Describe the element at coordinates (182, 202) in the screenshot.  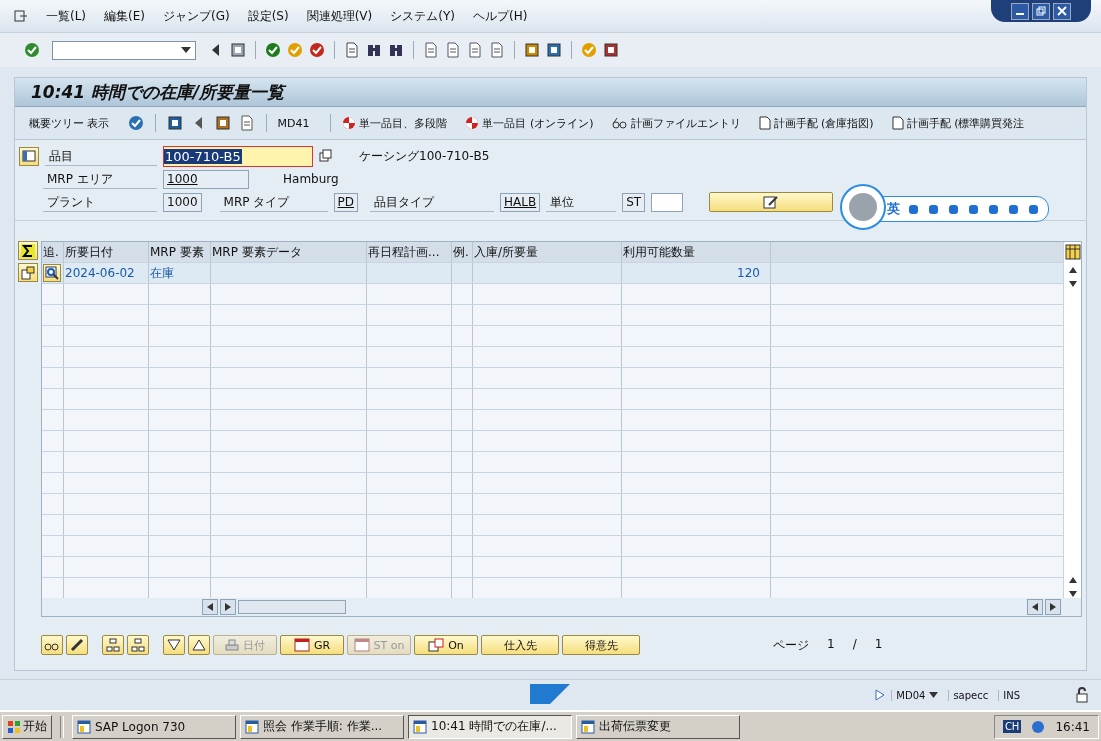
I see `plant-field: 1000` at that location.